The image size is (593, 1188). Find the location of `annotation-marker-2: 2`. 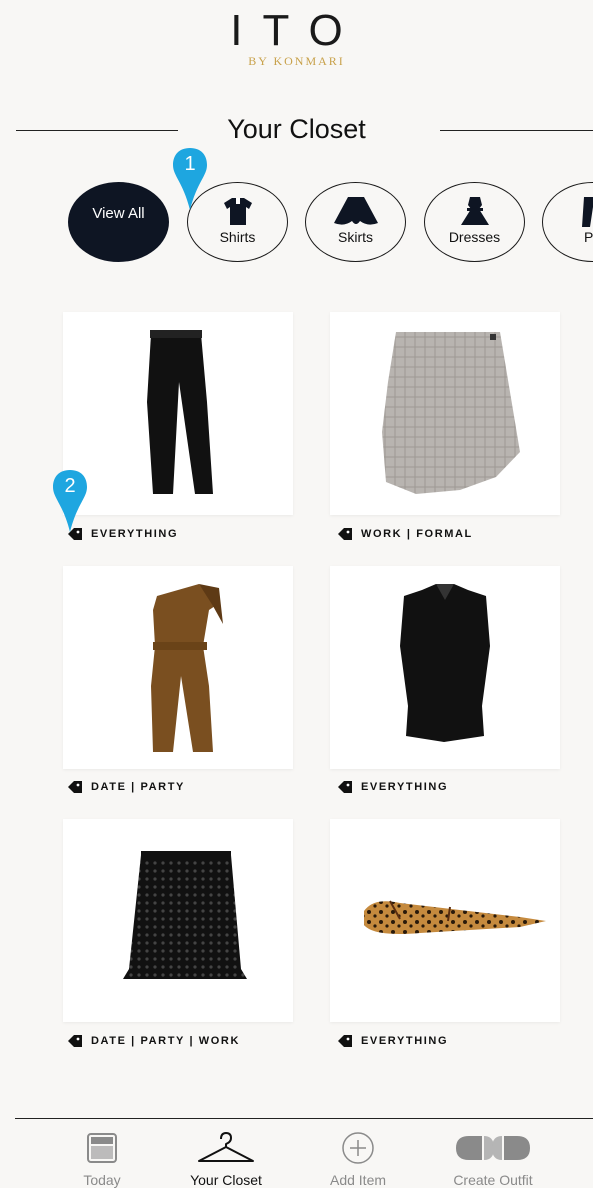

annotation-marker-2: 2 is located at coordinates (70, 494).